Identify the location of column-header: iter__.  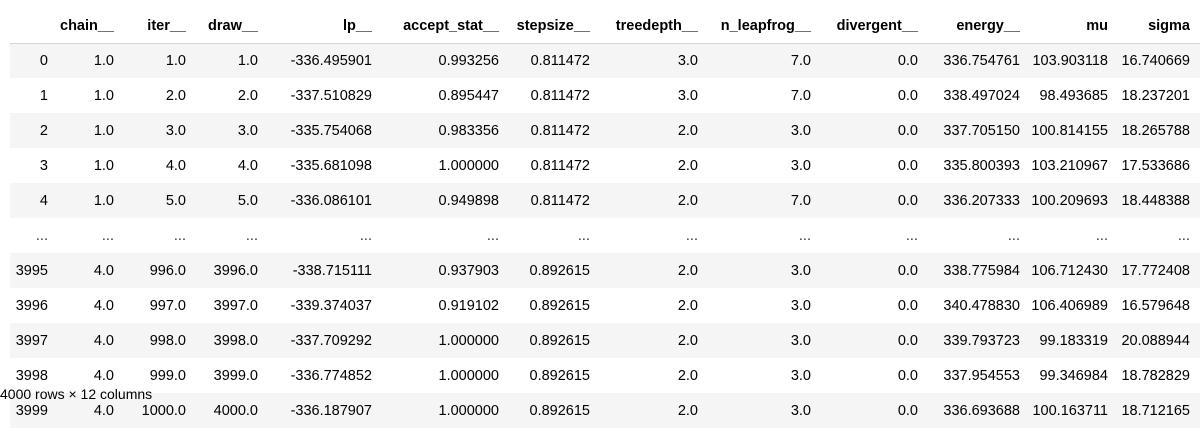
(160, 26).